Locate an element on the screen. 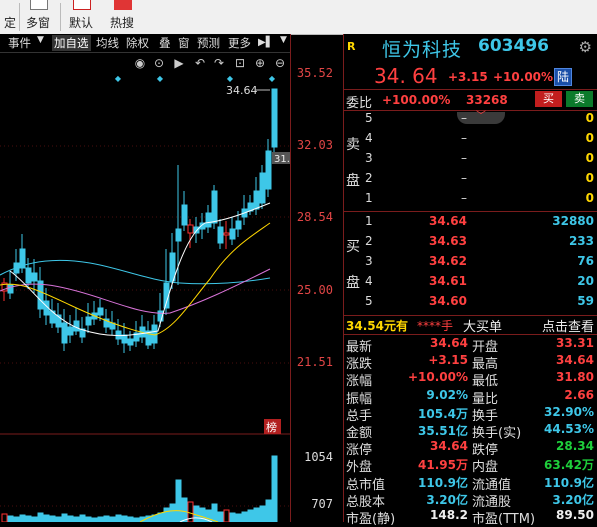 Image resolution: width=597 pixels, height=527 pixels. tab-events: 事件 is located at coordinates (19, 43).